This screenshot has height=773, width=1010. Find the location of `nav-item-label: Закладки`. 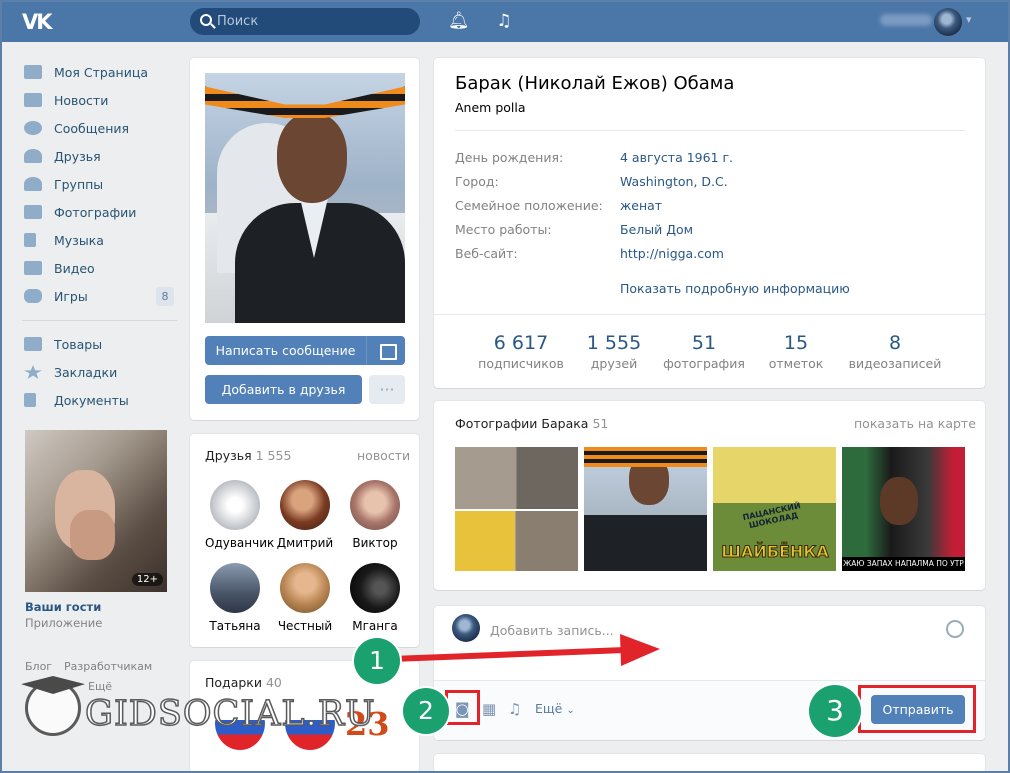

nav-item-label: Закладки is located at coordinates (86, 372).